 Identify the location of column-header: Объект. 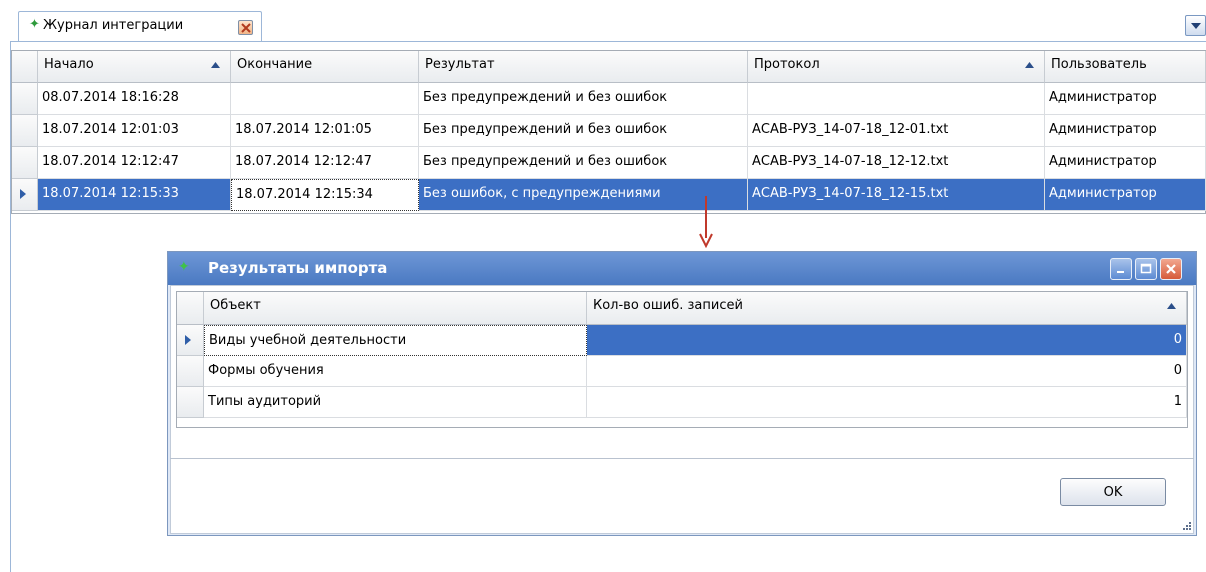
(395, 308).